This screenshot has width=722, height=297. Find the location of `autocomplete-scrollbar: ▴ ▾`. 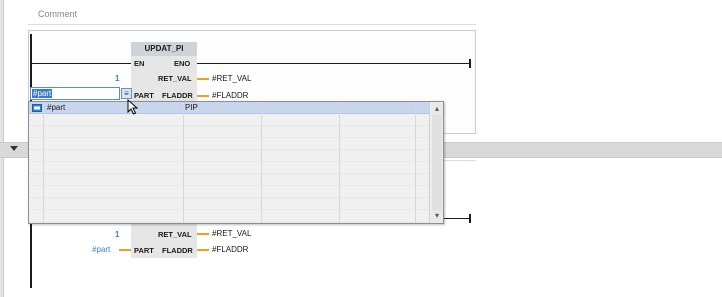

autocomplete-scrollbar: ▴ ▾ is located at coordinates (436, 162).